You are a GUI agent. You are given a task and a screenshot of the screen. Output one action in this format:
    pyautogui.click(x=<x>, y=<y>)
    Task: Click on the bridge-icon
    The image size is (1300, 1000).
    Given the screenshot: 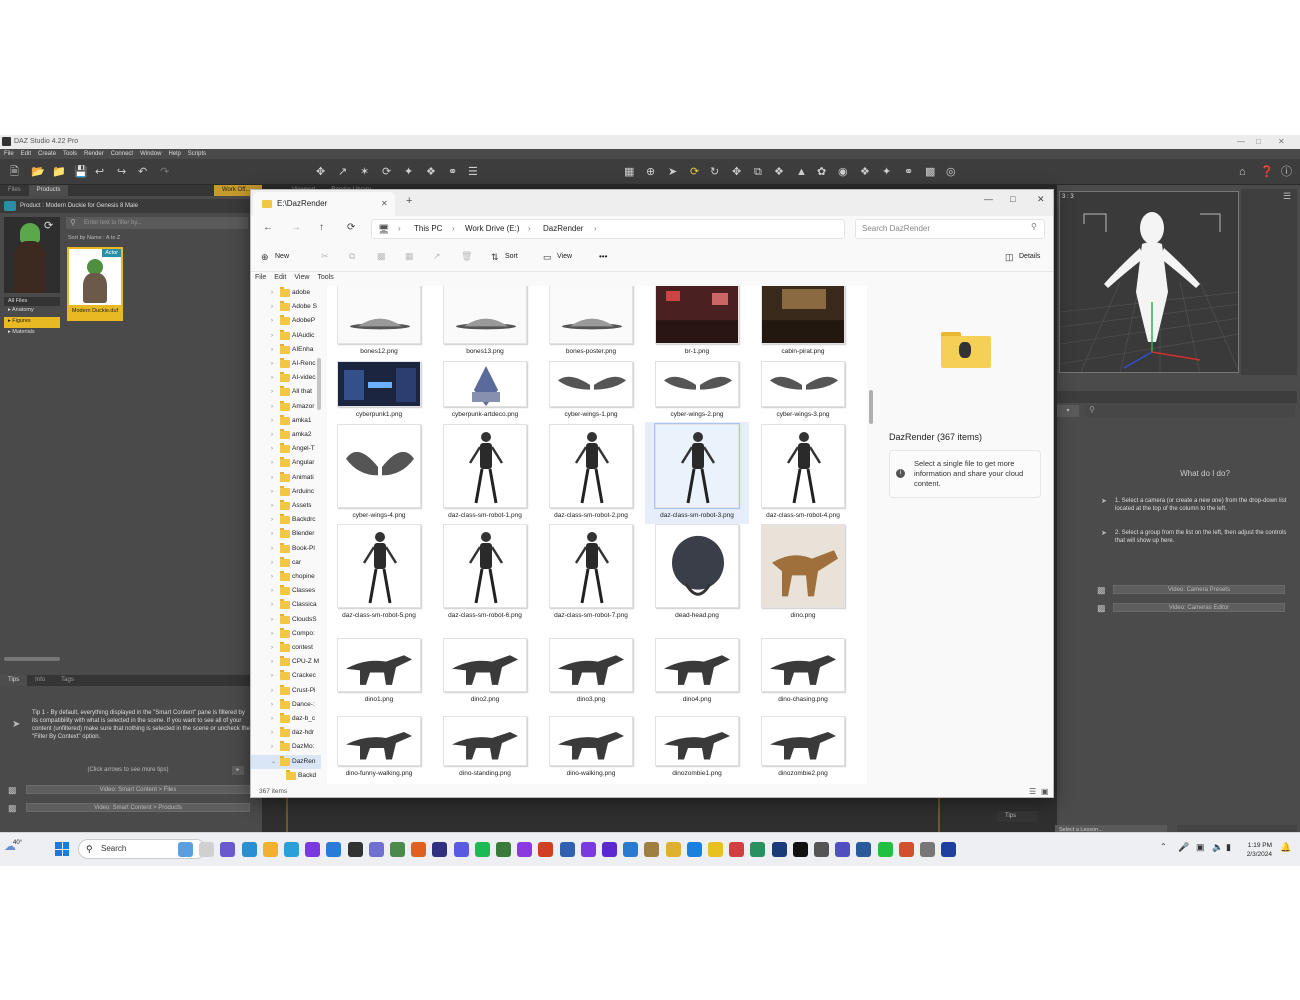 What is the action you would take?
    pyautogui.click(x=821, y=849)
    